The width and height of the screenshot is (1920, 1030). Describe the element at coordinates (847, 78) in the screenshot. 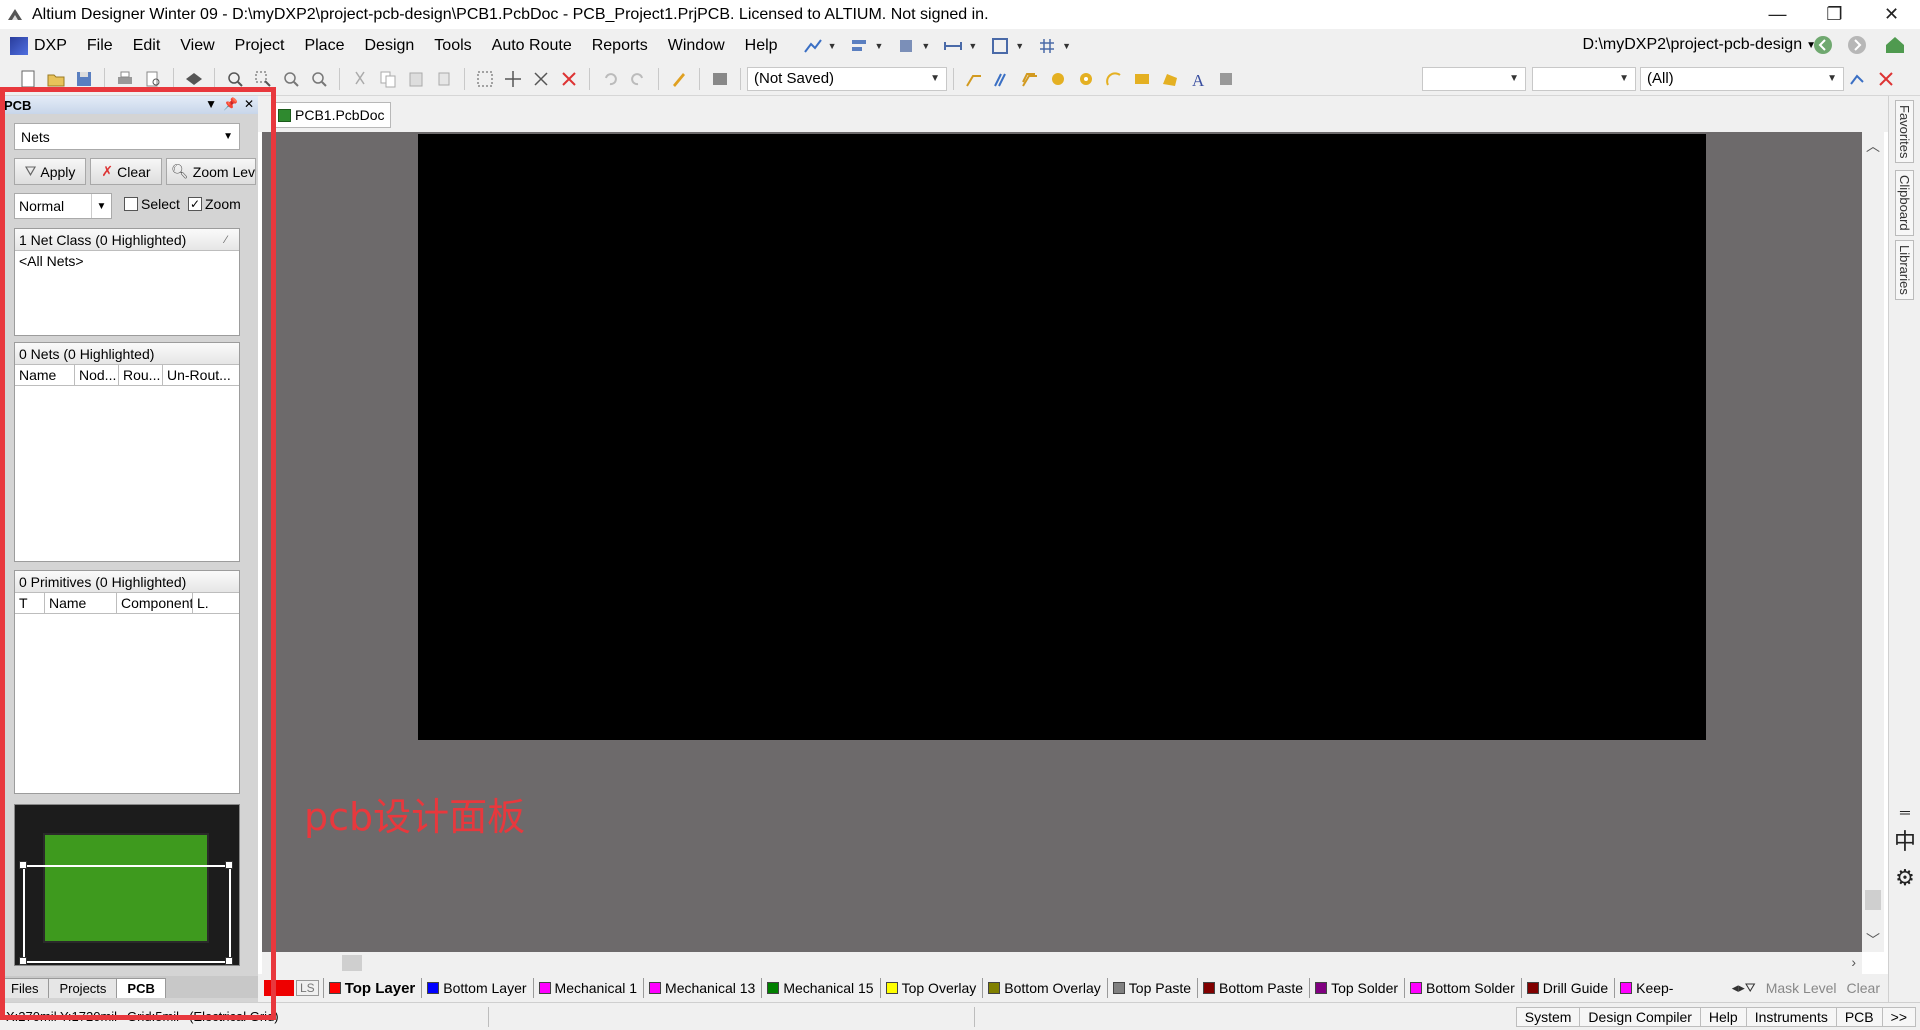

I see `save-state-combo: (Not Saved) ▼` at that location.